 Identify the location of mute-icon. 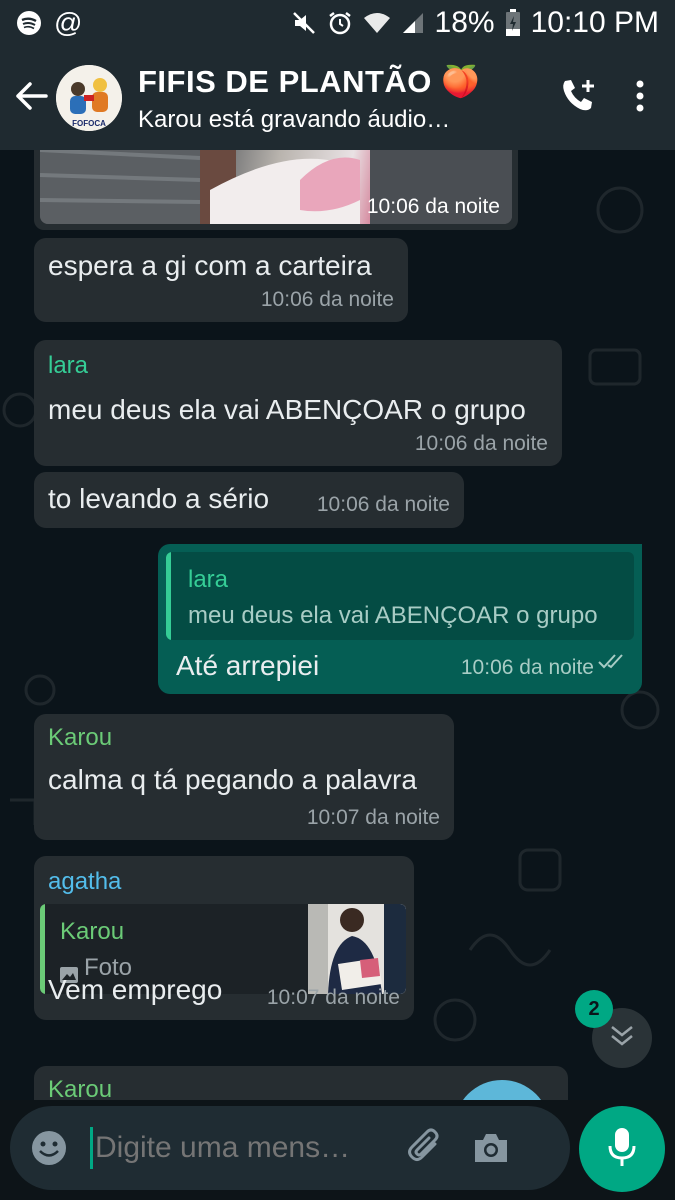
(304, 23).